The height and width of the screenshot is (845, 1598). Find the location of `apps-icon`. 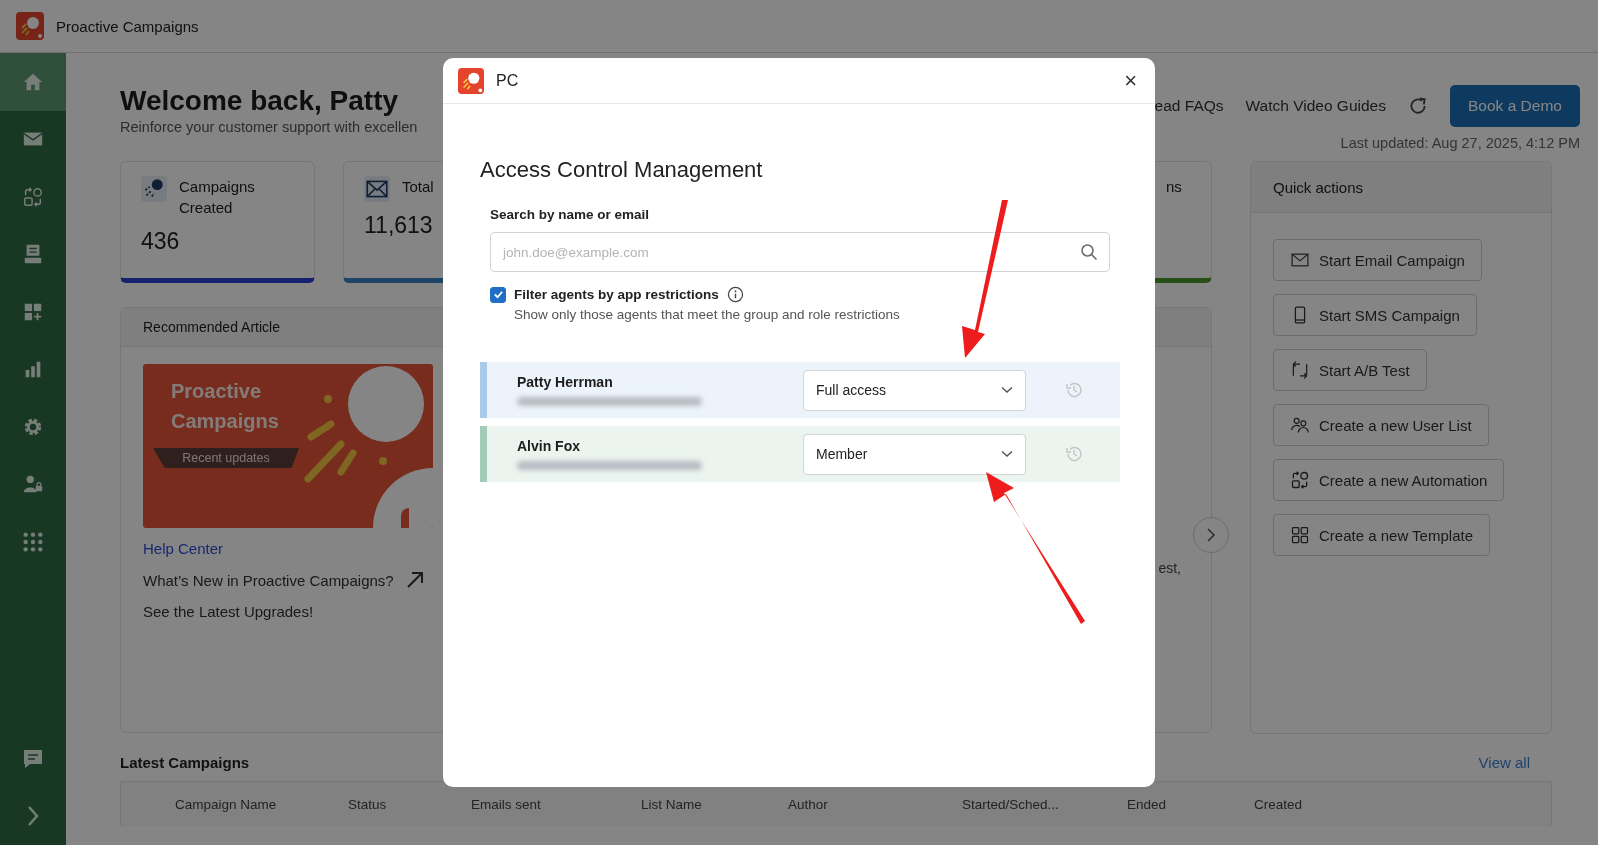

apps-icon is located at coordinates (33, 541).